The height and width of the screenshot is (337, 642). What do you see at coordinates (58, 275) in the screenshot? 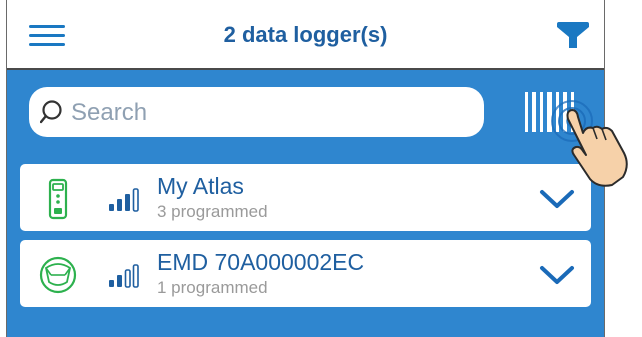
I see `emd-device-icon` at bounding box center [58, 275].